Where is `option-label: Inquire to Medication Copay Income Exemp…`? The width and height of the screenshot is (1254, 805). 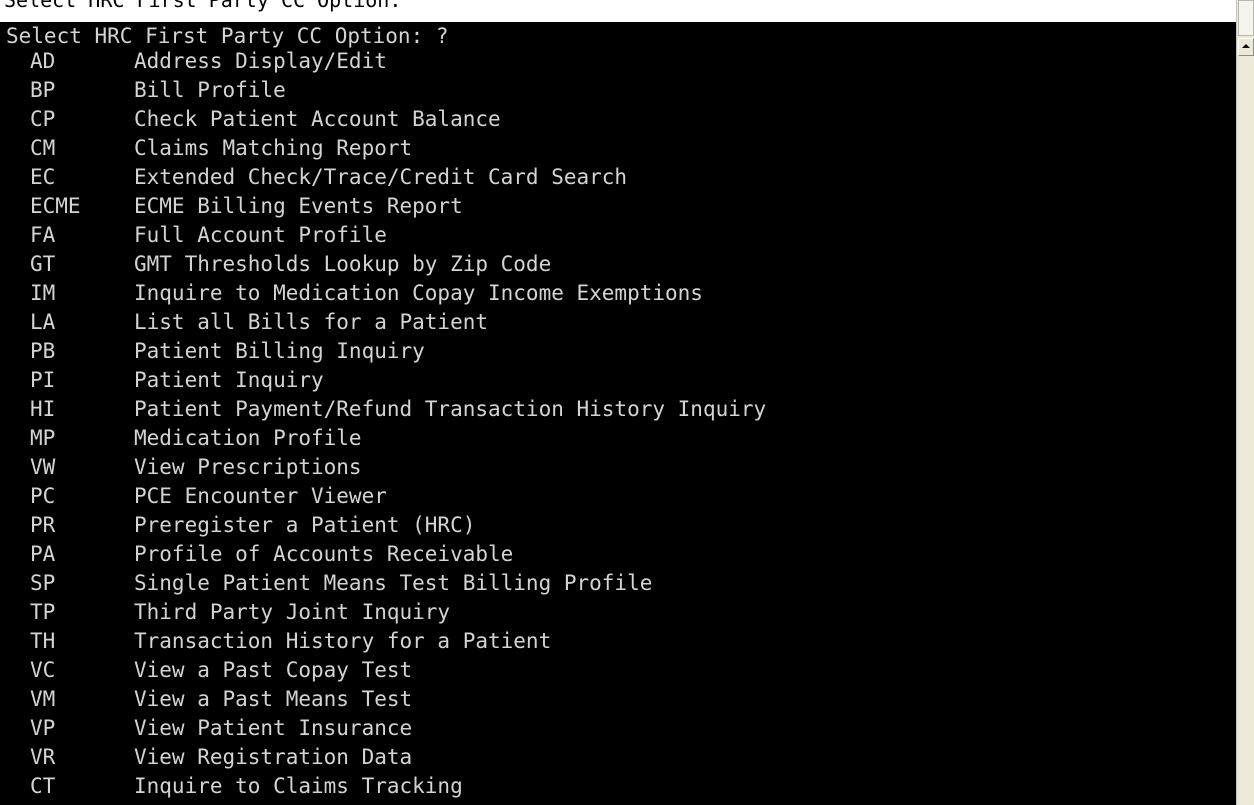
option-label: Inquire to Medication Copay Income Exemp… is located at coordinates (418, 293).